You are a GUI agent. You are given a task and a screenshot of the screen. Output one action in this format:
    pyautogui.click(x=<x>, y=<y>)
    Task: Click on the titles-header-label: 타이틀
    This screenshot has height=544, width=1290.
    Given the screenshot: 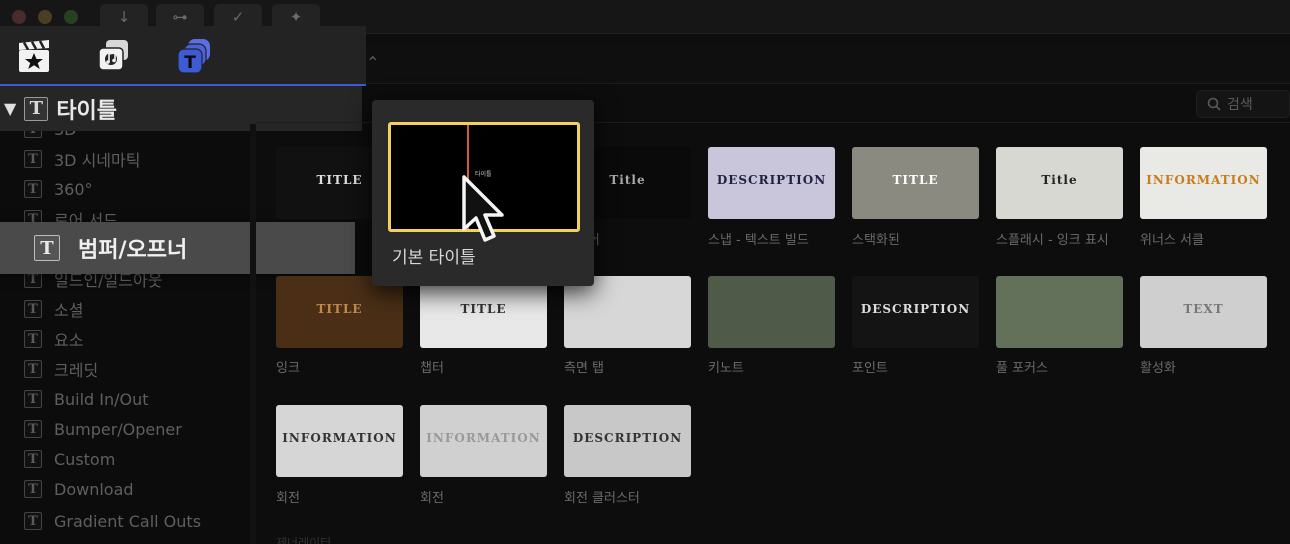 What is the action you would take?
    pyautogui.click(x=87, y=111)
    